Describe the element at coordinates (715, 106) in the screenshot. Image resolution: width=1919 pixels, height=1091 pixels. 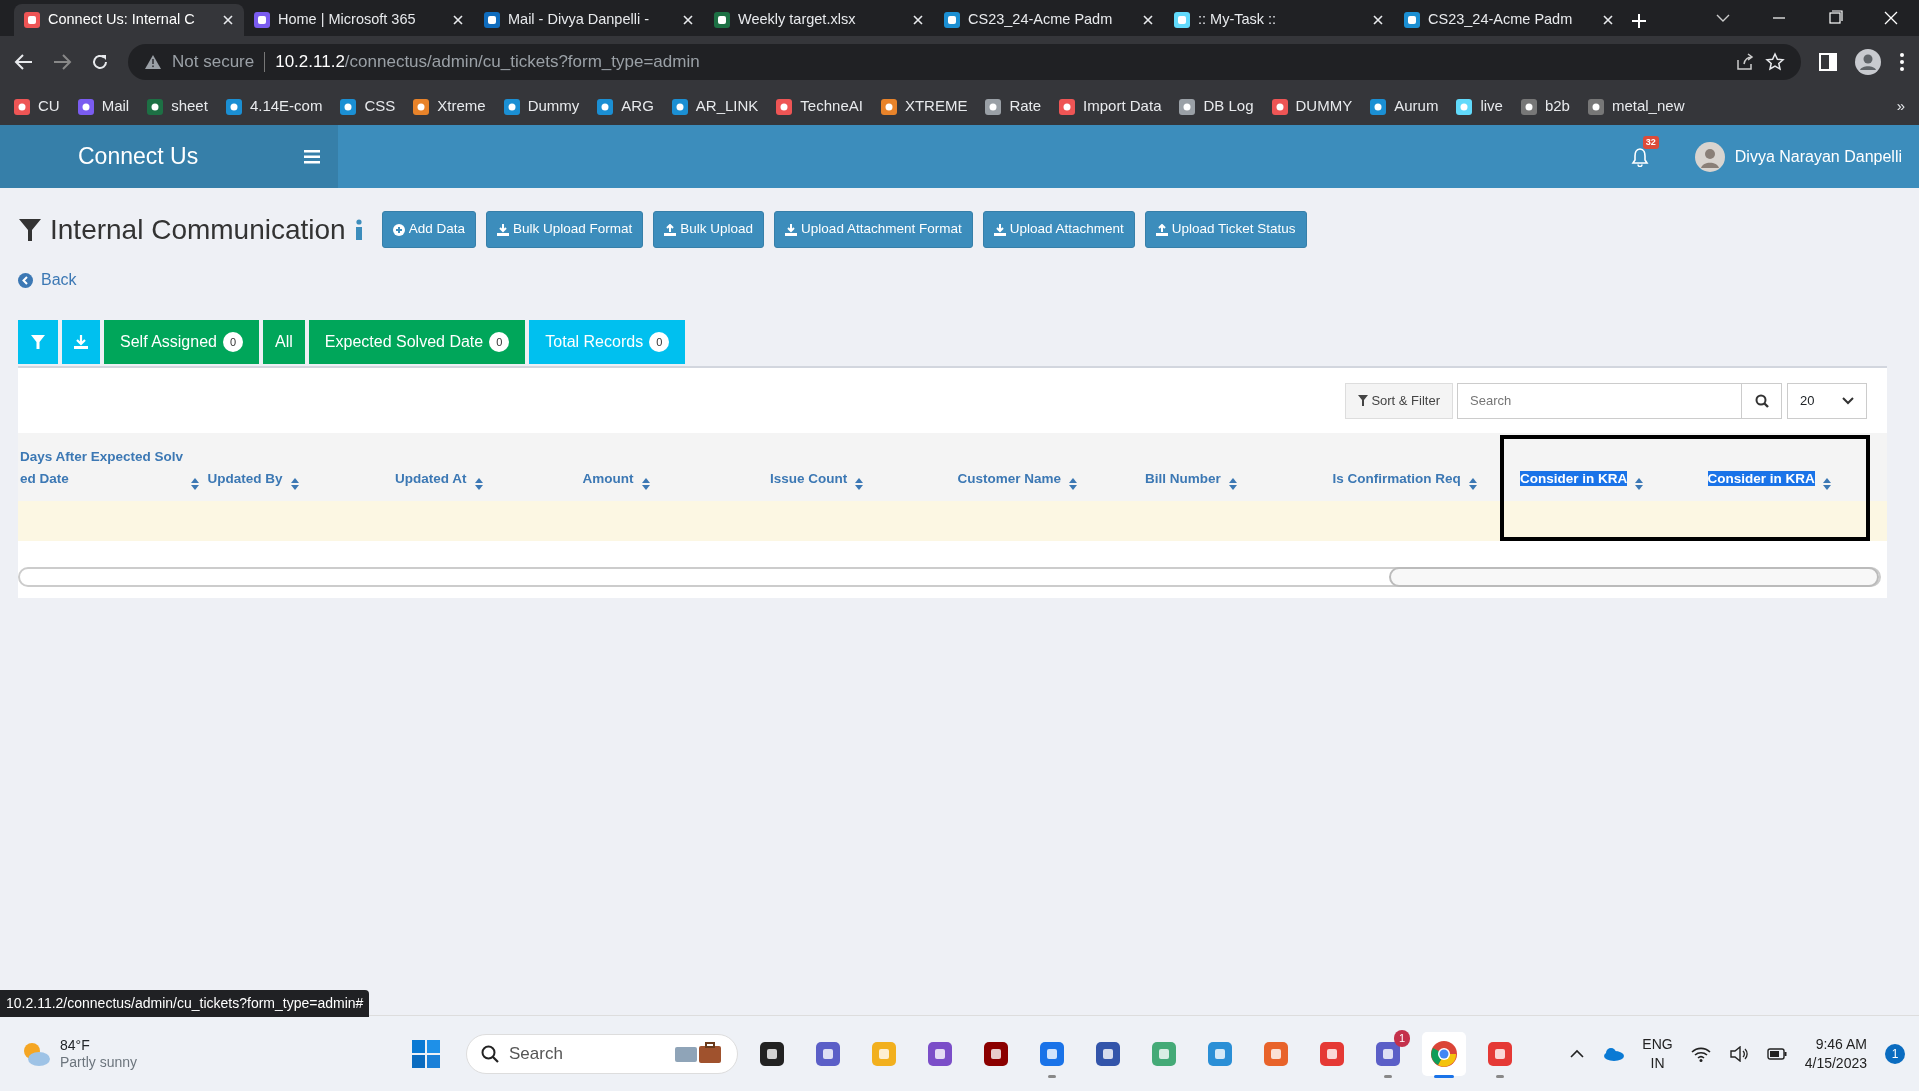
I see `bookmark-link: AR_LINK` at that location.